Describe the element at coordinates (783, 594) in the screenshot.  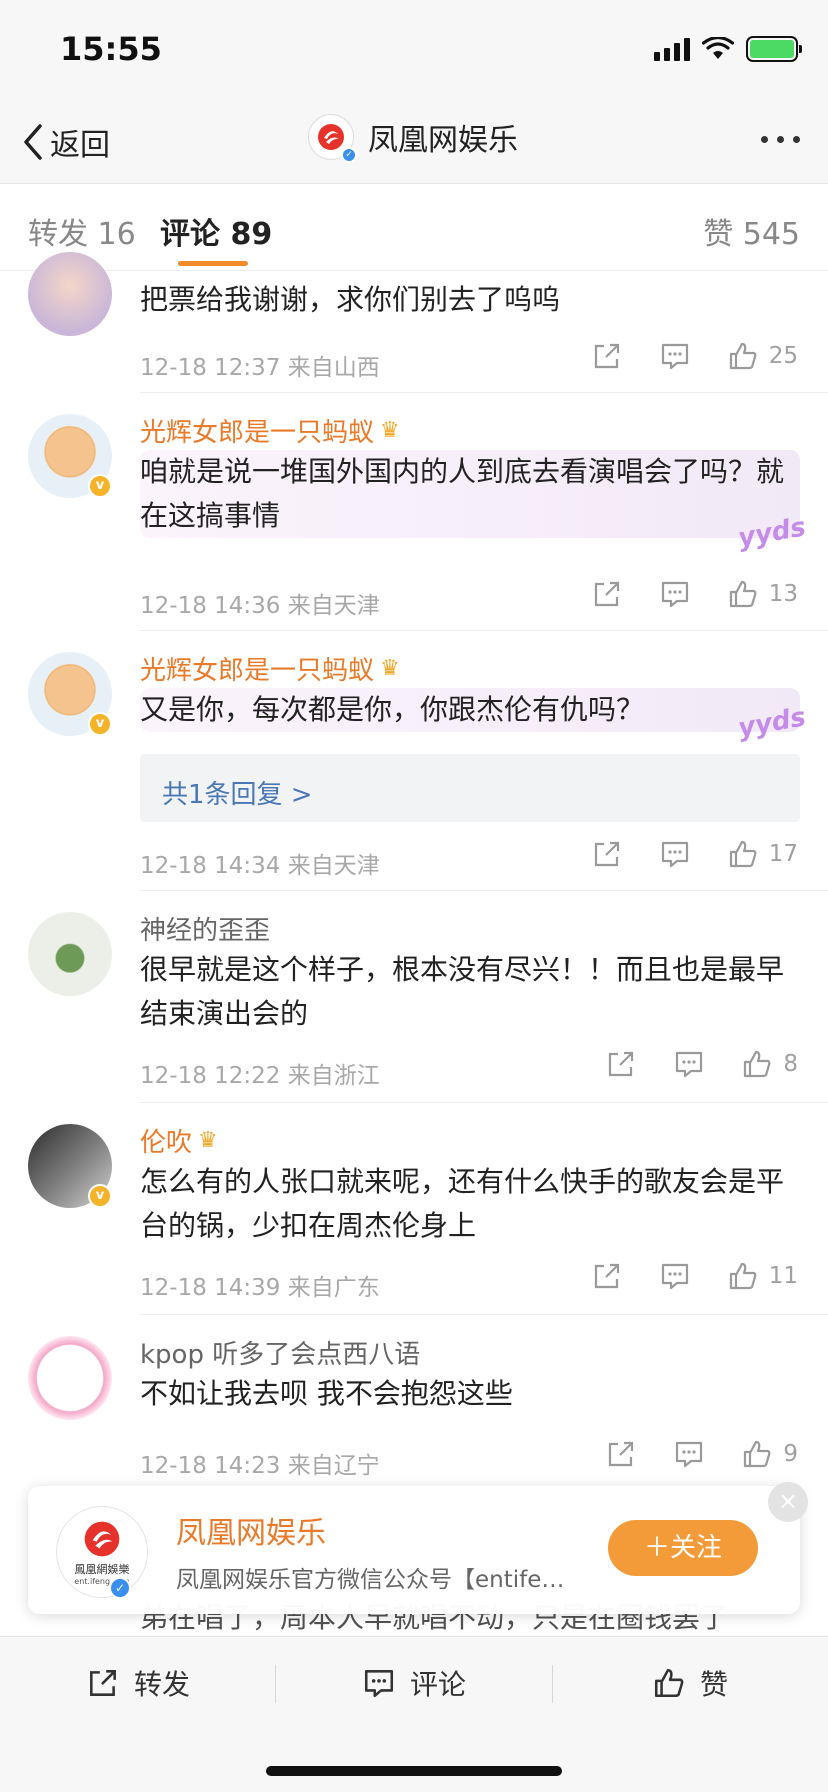
I see `like-count: 13` at that location.